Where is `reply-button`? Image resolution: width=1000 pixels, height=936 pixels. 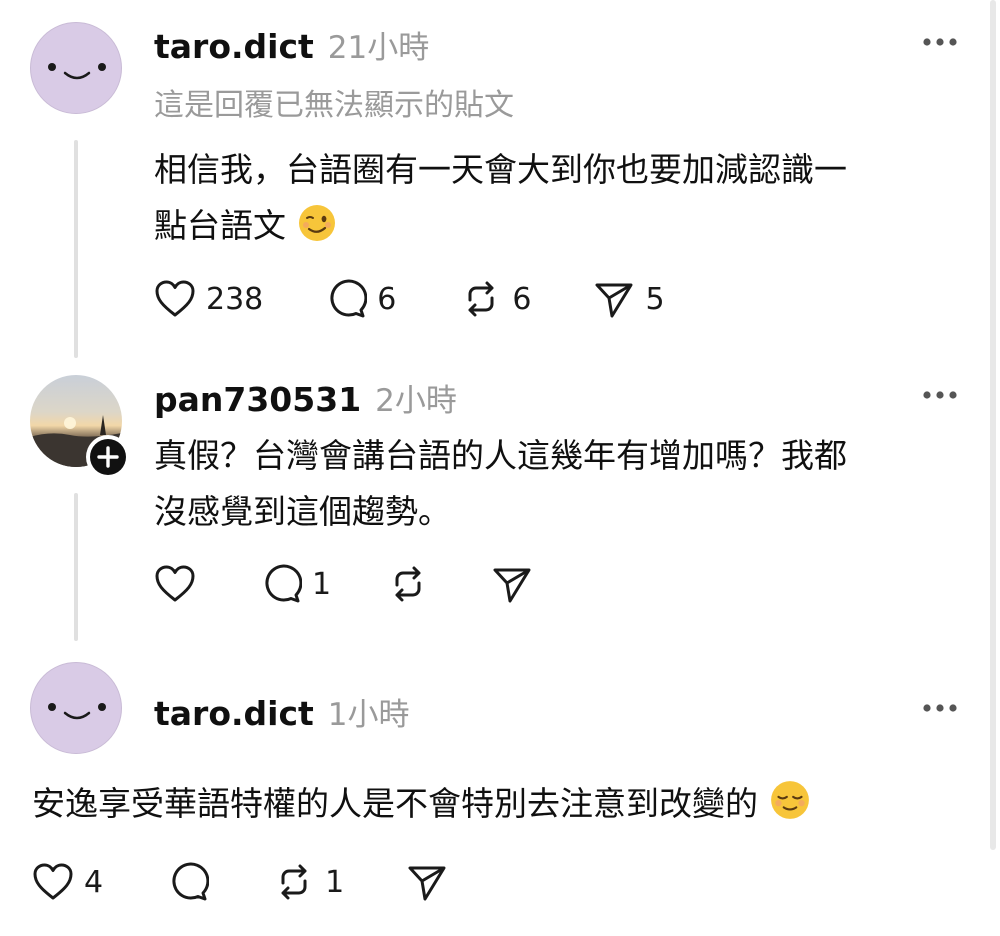
reply-button is located at coordinates (188, 882).